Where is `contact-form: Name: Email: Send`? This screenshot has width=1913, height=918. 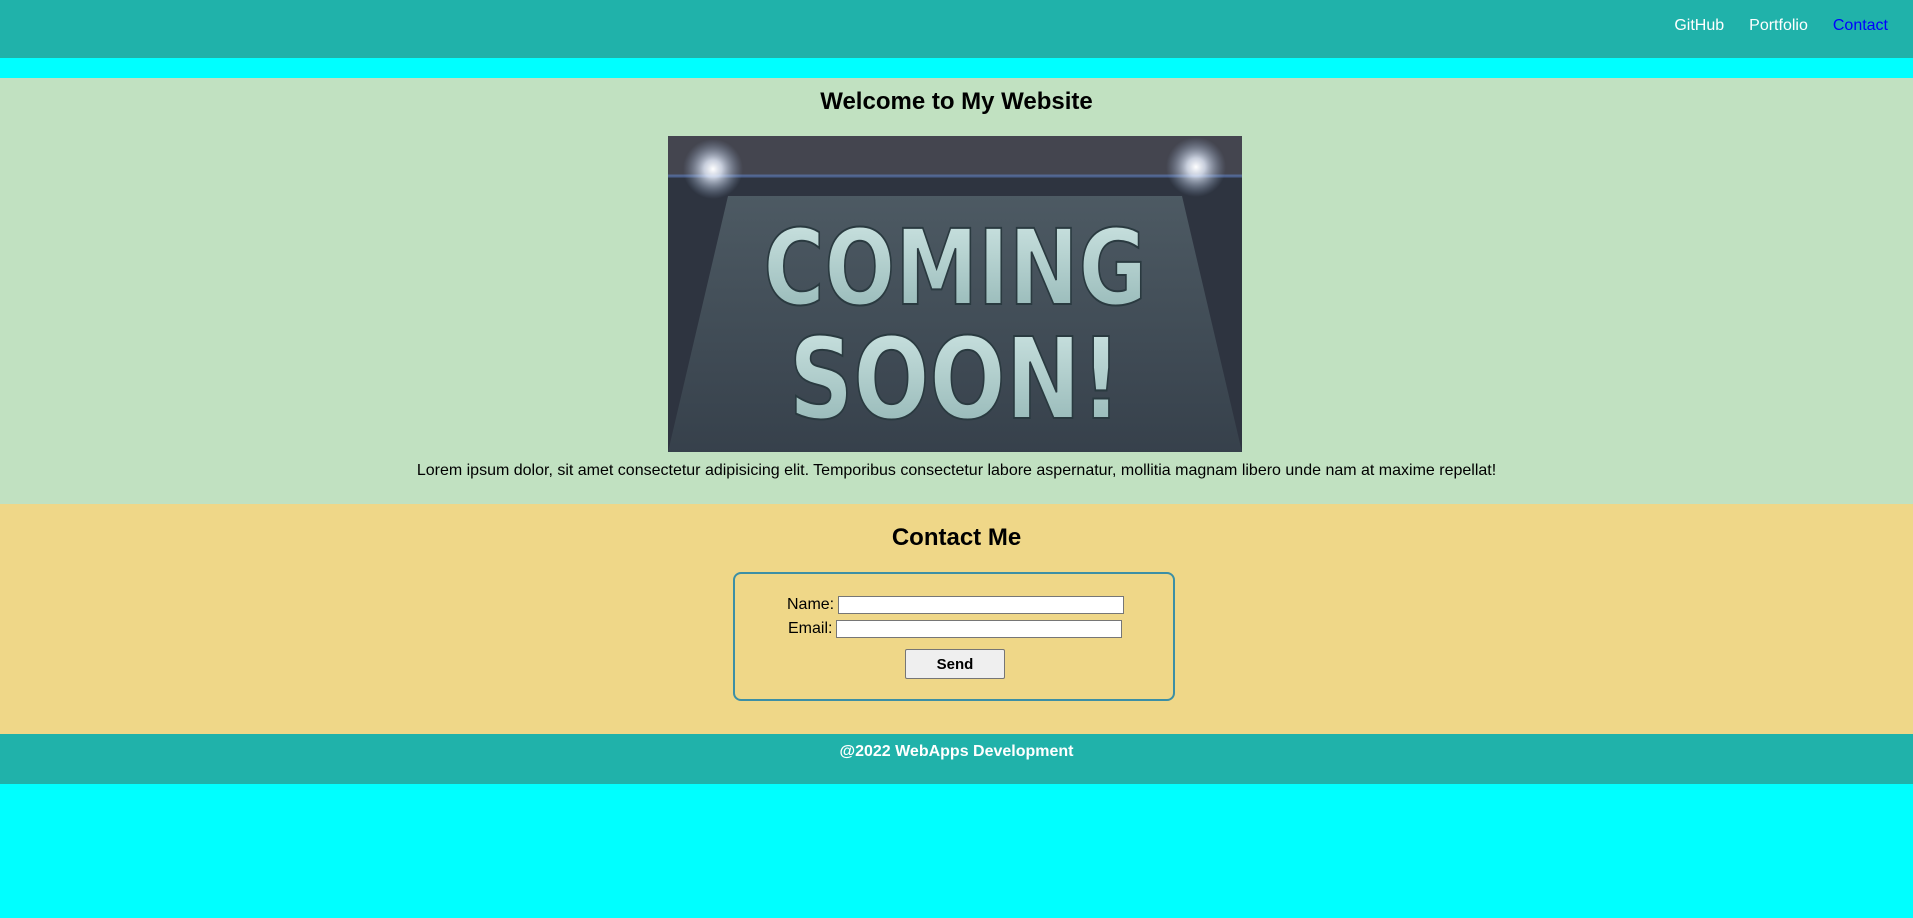
contact-form: Name: Email: Send is located at coordinates (954, 636).